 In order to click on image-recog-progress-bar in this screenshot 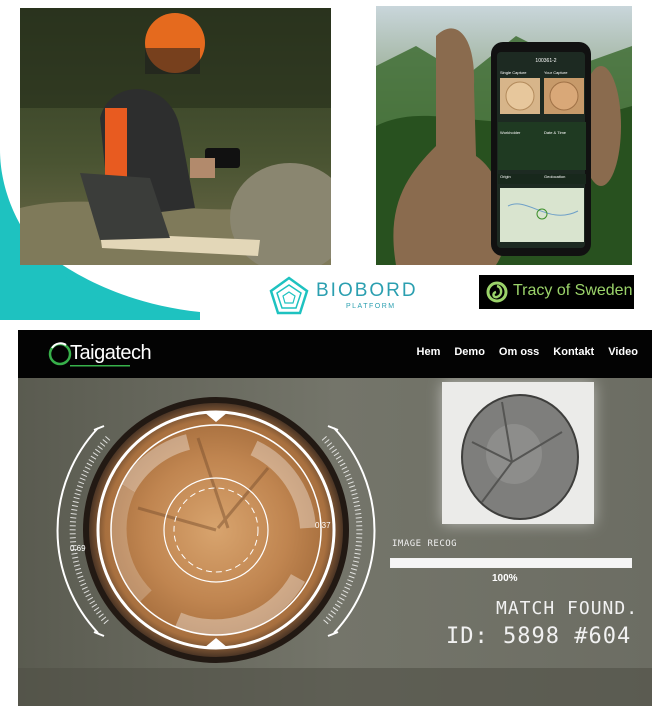, I will do `click(511, 563)`.